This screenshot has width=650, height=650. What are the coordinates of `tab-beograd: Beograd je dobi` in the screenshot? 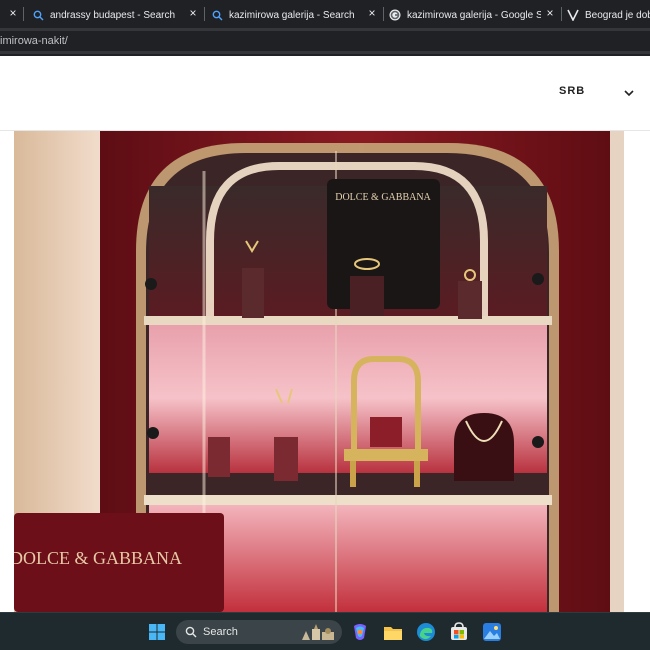 It's located at (608, 15).